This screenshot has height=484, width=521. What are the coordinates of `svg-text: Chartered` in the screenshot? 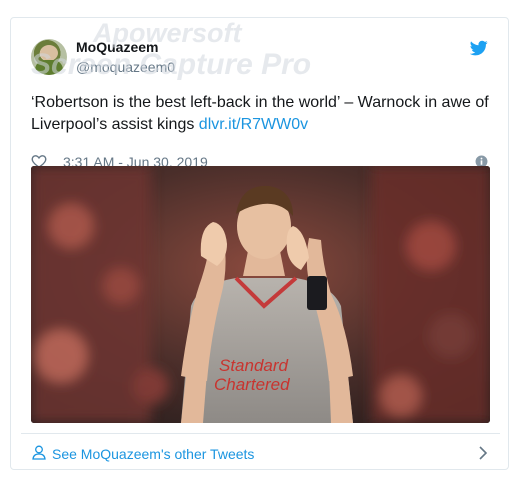 It's located at (252, 384).